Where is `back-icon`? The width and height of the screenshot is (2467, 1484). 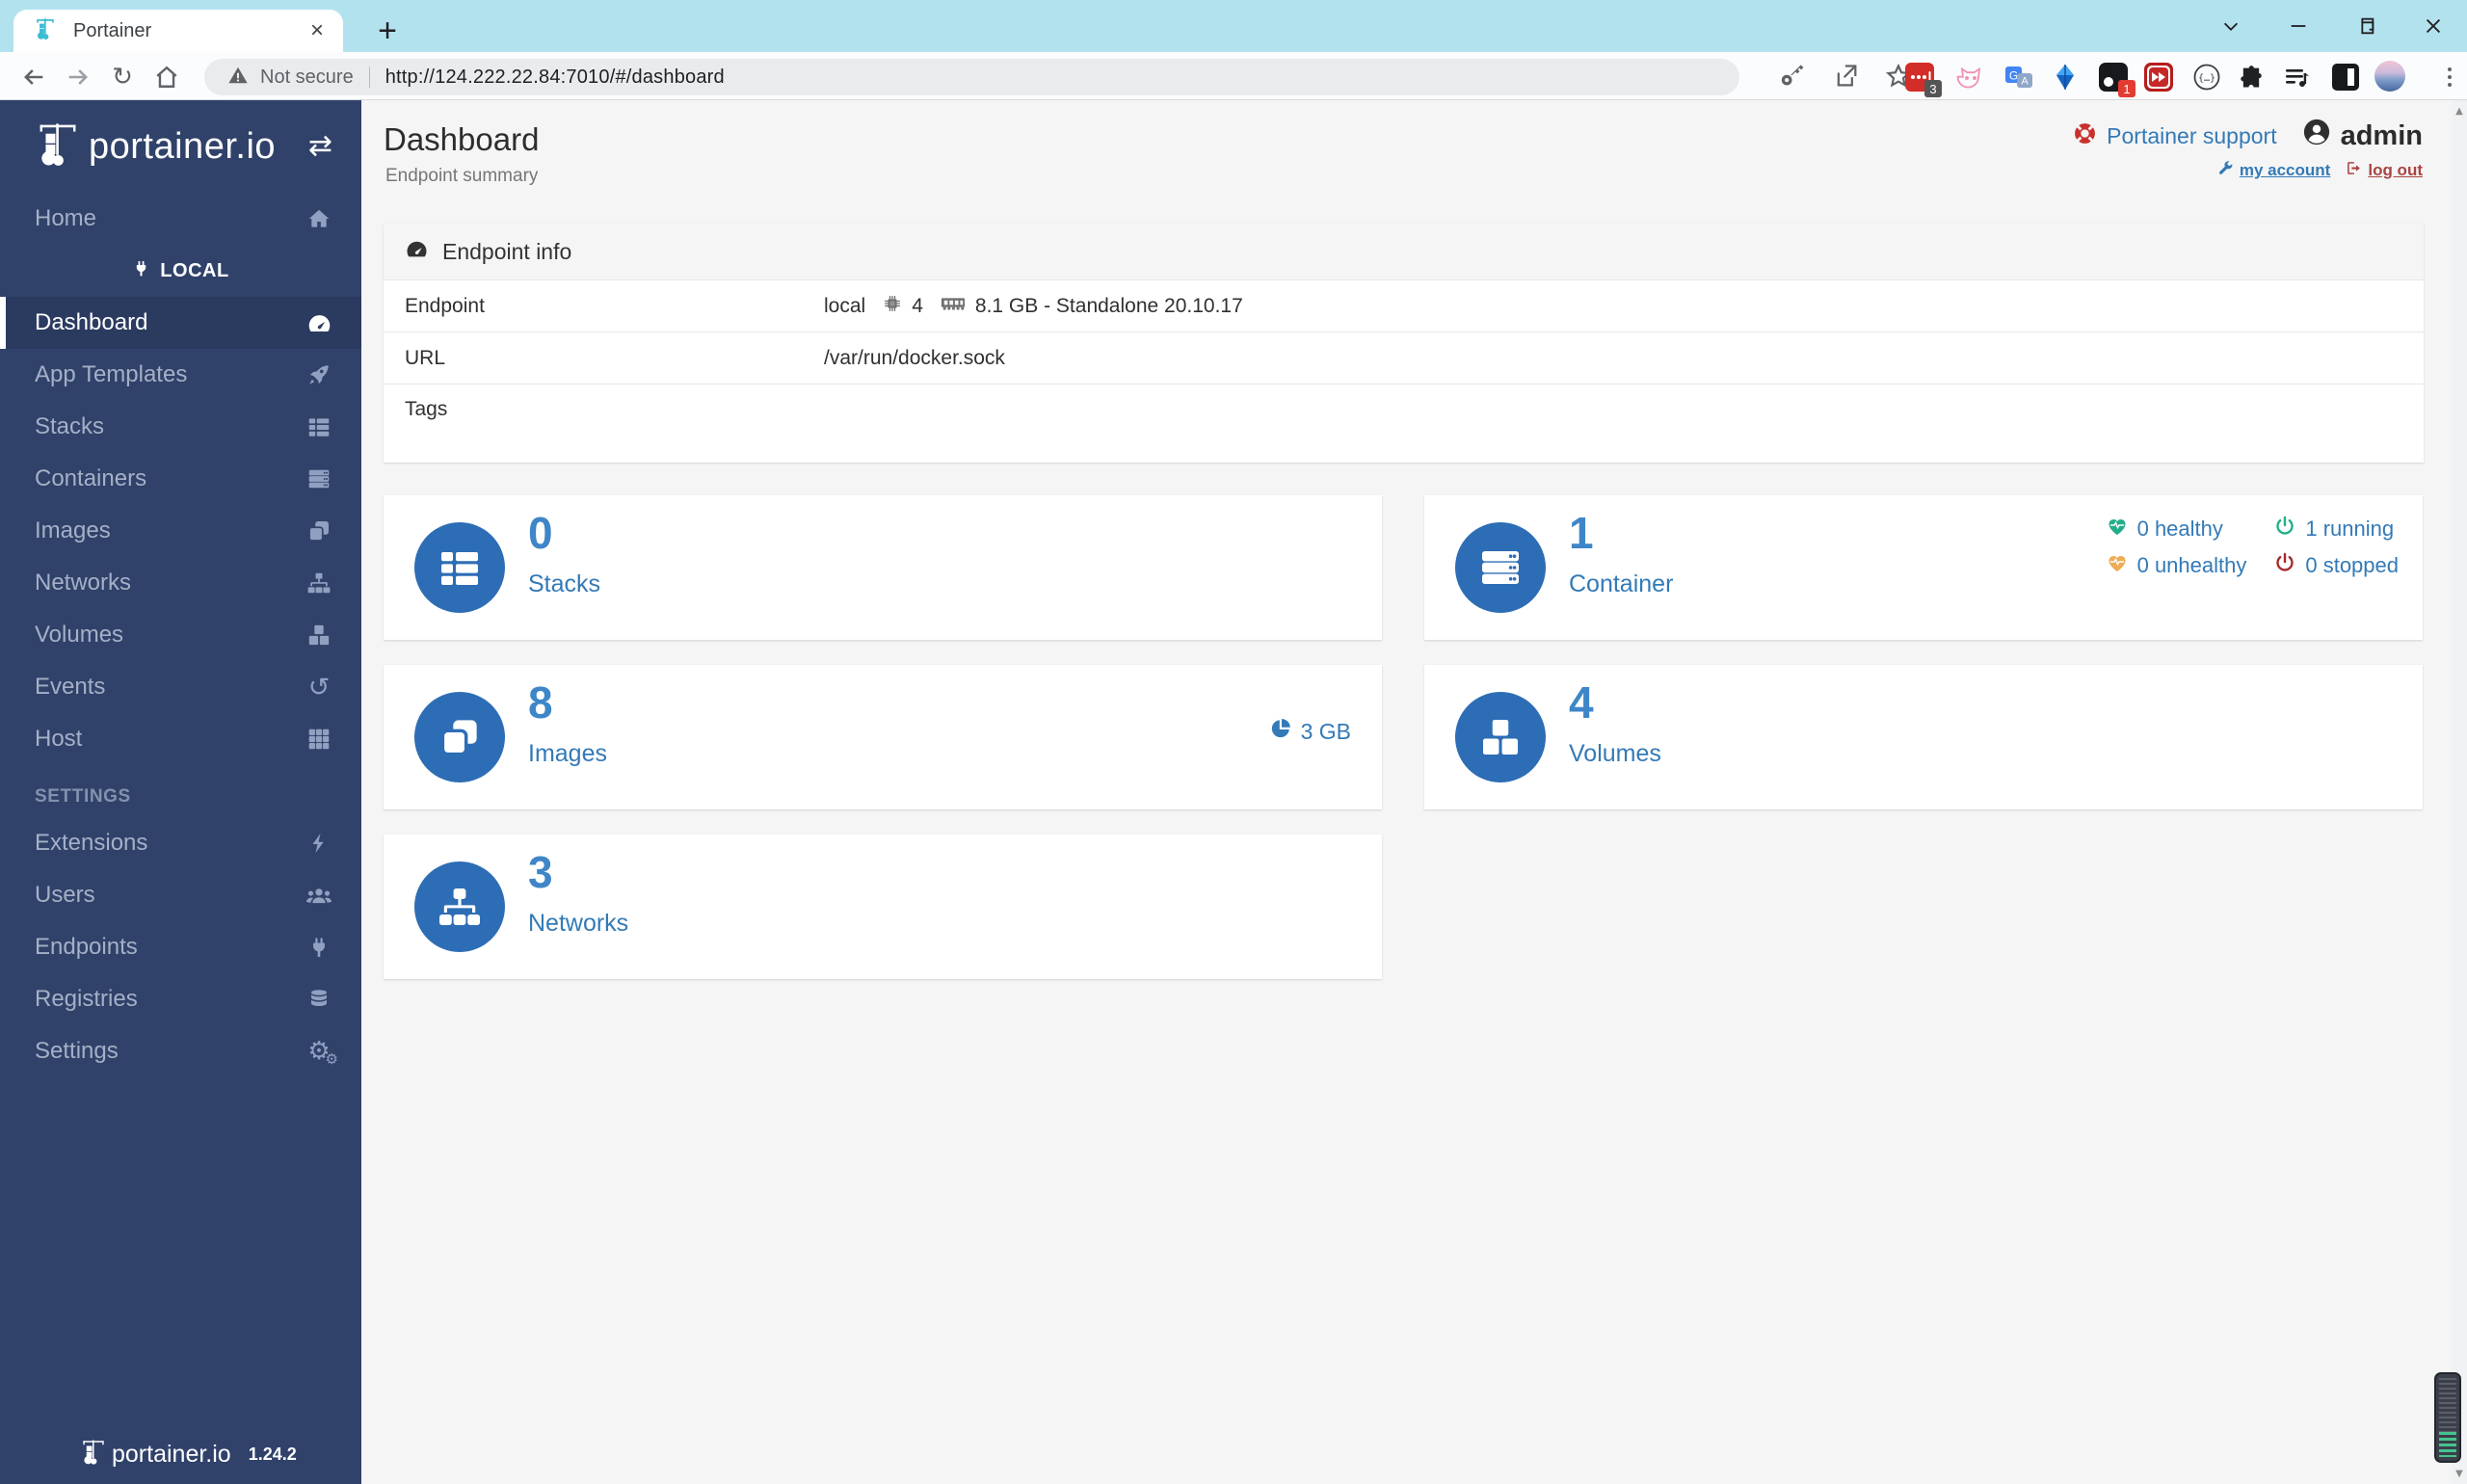 back-icon is located at coordinates (33, 77).